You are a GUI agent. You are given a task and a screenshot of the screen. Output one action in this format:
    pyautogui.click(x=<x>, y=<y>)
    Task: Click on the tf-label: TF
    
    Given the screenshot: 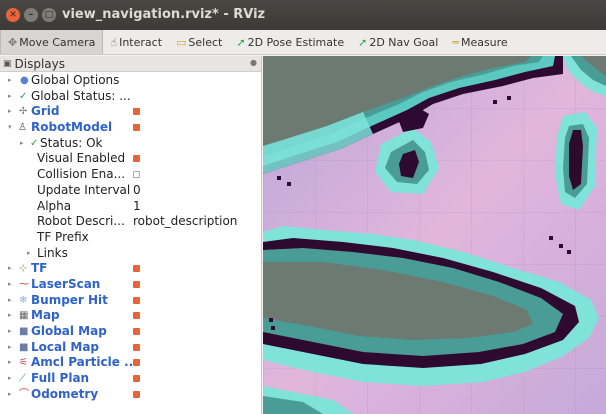 What is the action you would take?
    pyautogui.click(x=39, y=268)
    